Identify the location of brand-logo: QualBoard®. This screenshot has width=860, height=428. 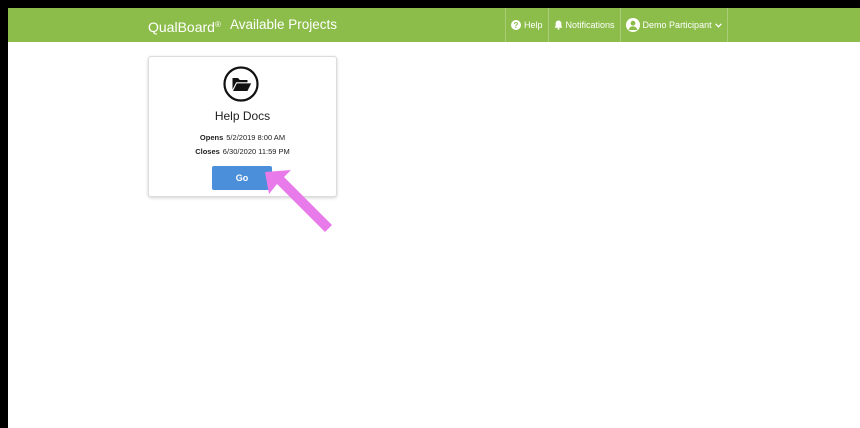
(184, 25).